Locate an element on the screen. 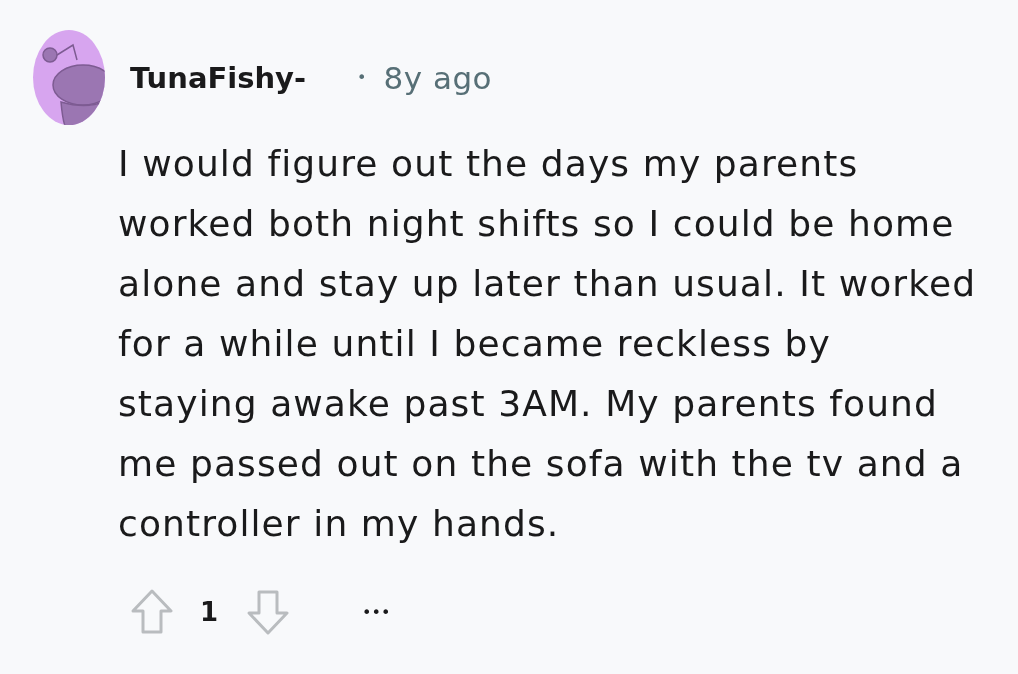  username: TunaFishy- is located at coordinates (218, 77).